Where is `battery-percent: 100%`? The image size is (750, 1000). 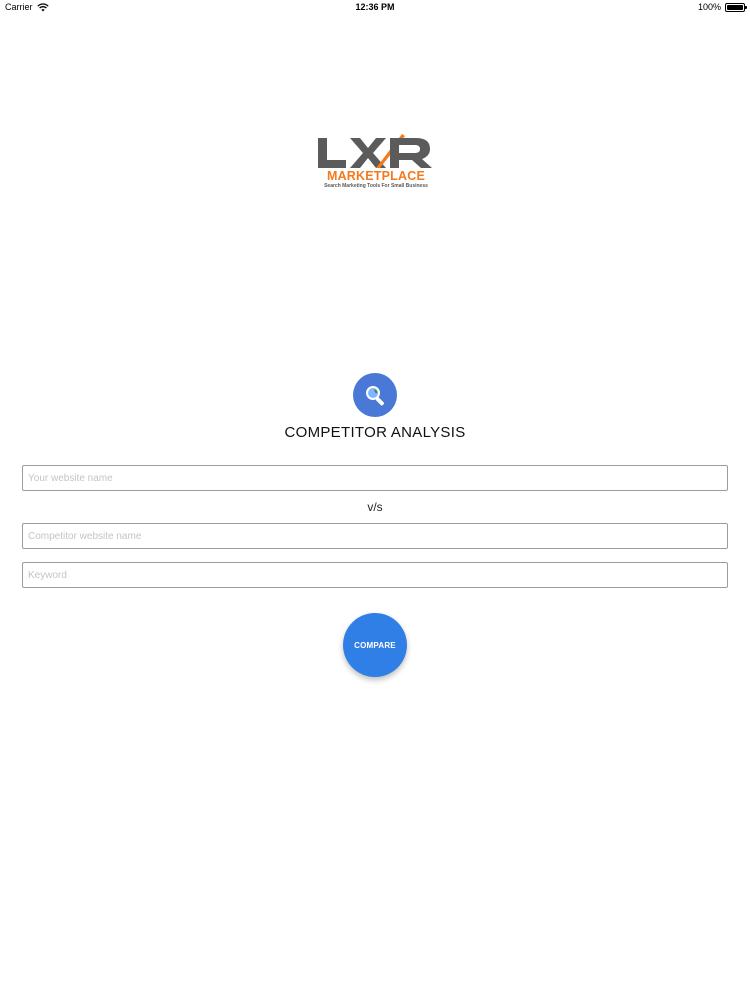
battery-percent: 100% is located at coordinates (709, 7).